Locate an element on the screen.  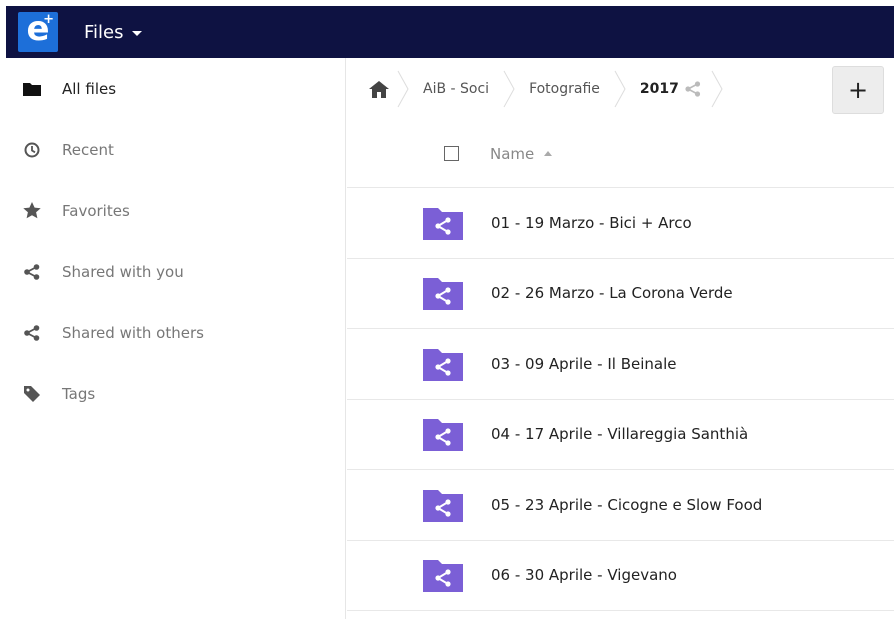
sidebar-item-recent: Recent is located at coordinates (172, 149).